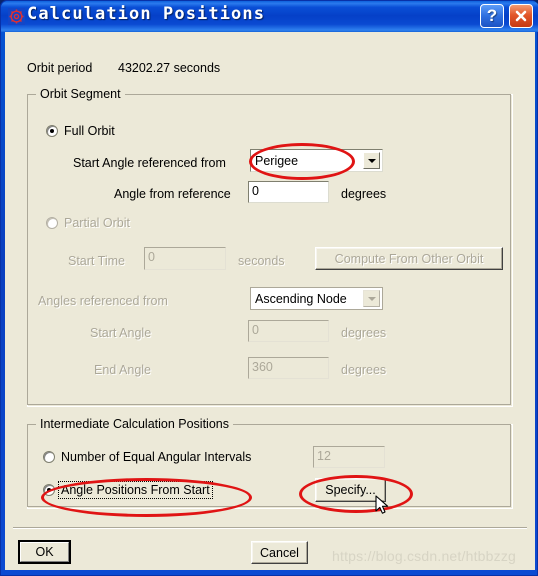  Describe the element at coordinates (121, 333) in the screenshot. I see `start-angle-label: Start Angle` at that location.